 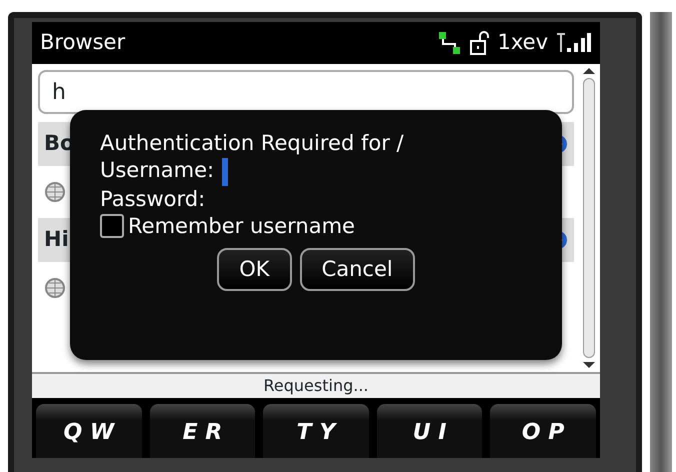 What do you see at coordinates (112, 226) in the screenshot?
I see `remember-checkbox` at bounding box center [112, 226].